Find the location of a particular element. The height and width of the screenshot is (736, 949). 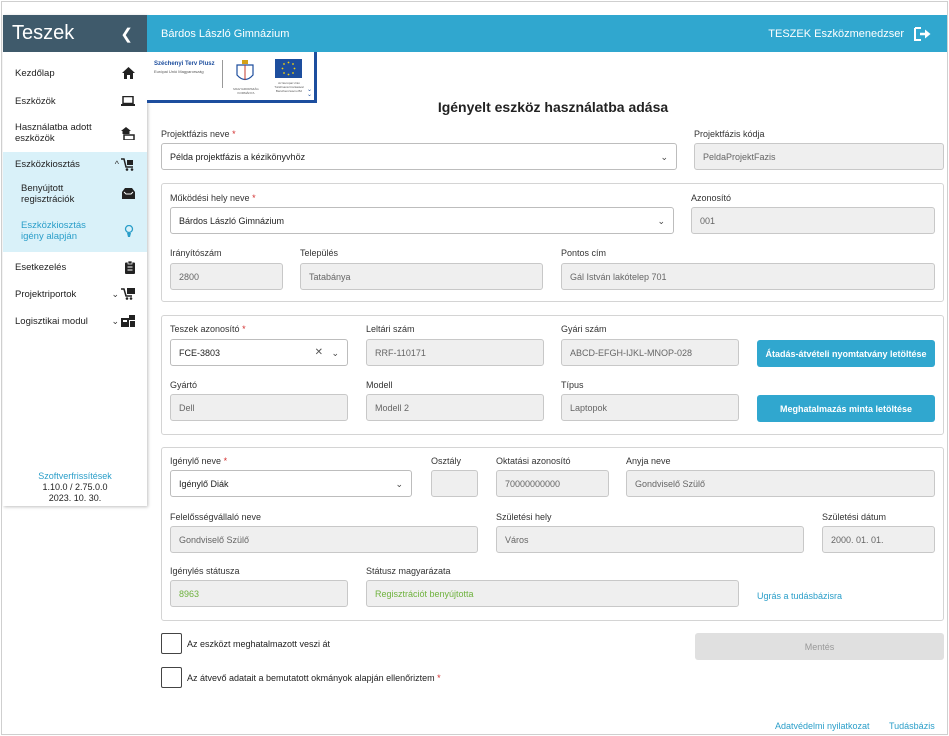

clipboard-icon is located at coordinates (130, 267).